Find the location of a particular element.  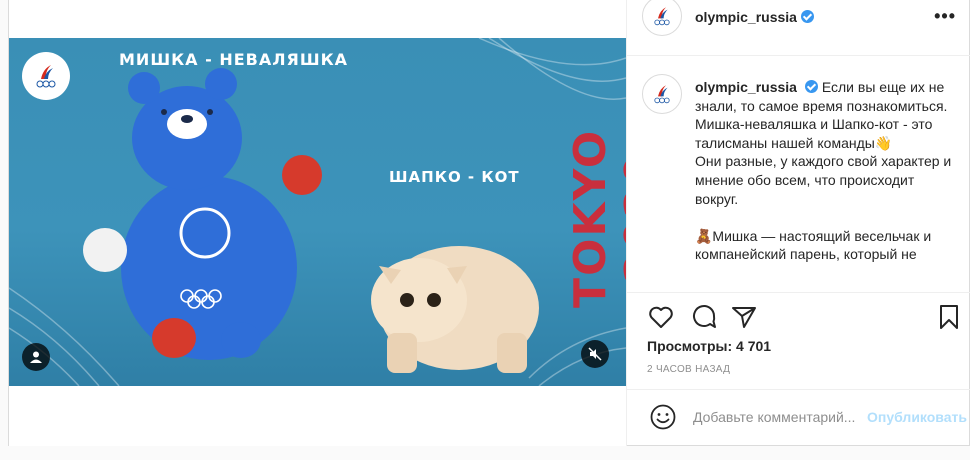

emoji-icon is located at coordinates (663, 417).